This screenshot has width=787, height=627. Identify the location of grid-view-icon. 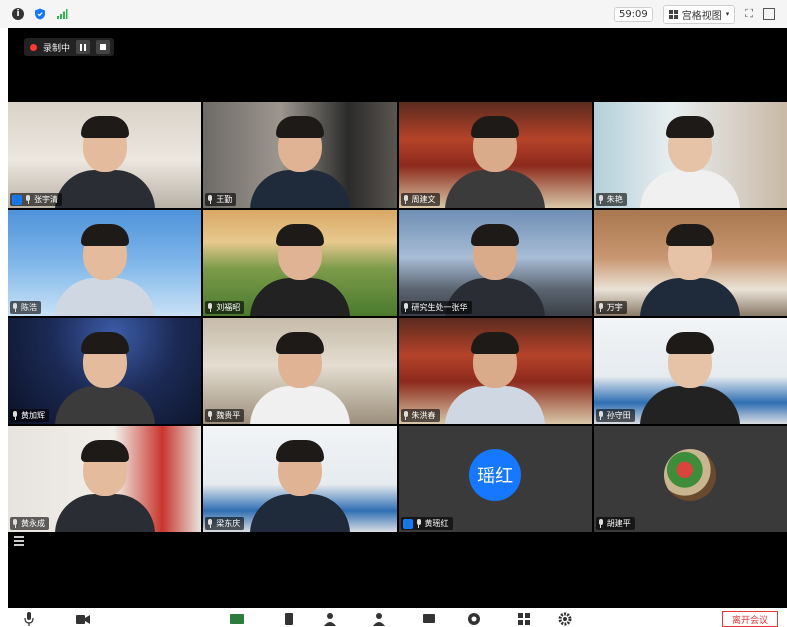
(673, 14).